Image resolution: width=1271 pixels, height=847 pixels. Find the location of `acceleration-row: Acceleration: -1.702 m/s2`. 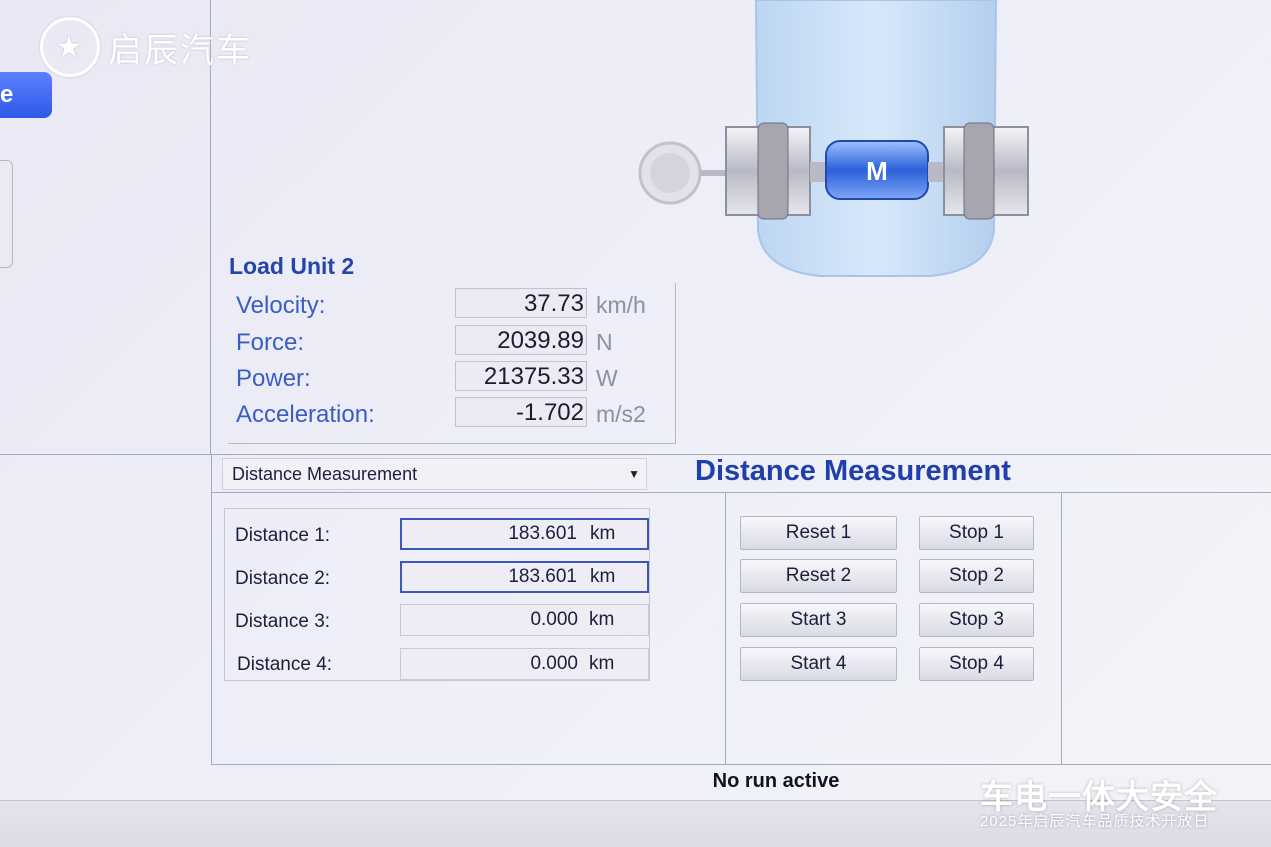

acceleration-row: Acceleration: -1.702 m/s2 is located at coordinates (456, 415).